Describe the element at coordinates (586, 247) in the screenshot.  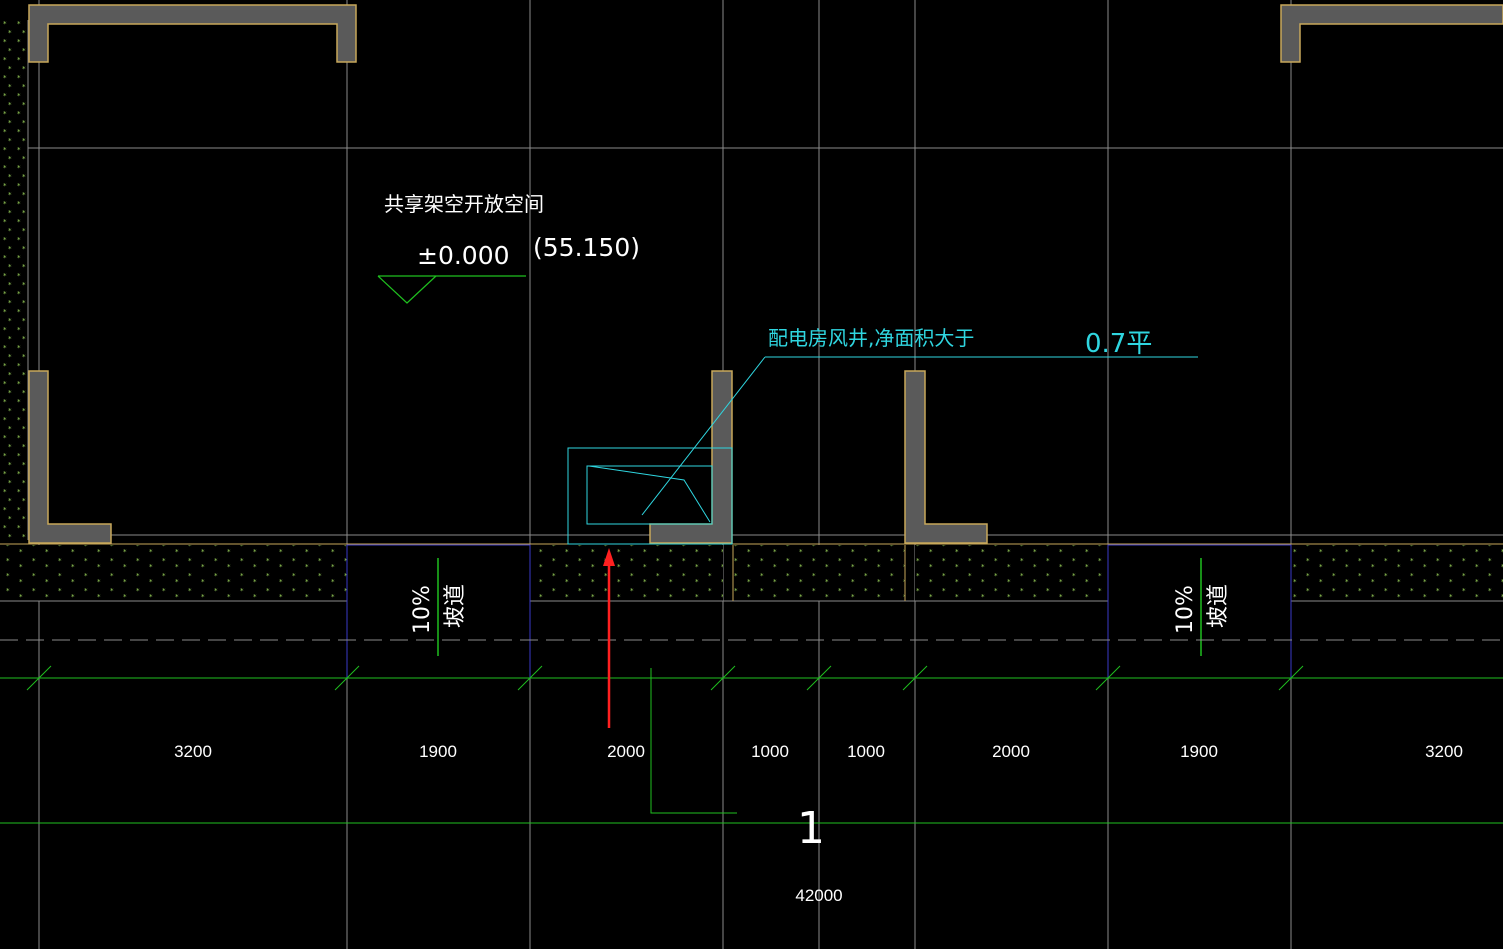
I see `elevation-abs-label: (55.150)` at that location.